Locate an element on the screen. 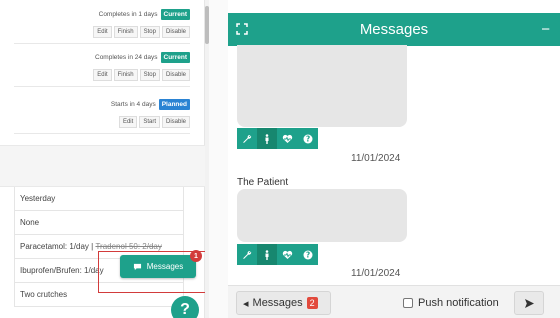 The height and width of the screenshot is (318, 560). panel-header: Messages − is located at coordinates (394, 29).